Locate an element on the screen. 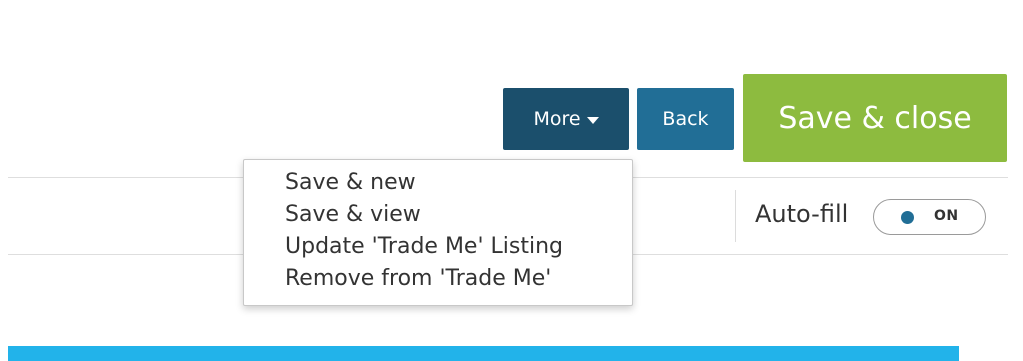 This screenshot has height=361, width=1023. menu-item-update-trade-me: Update 'Trade Me' Listing is located at coordinates (438, 248).